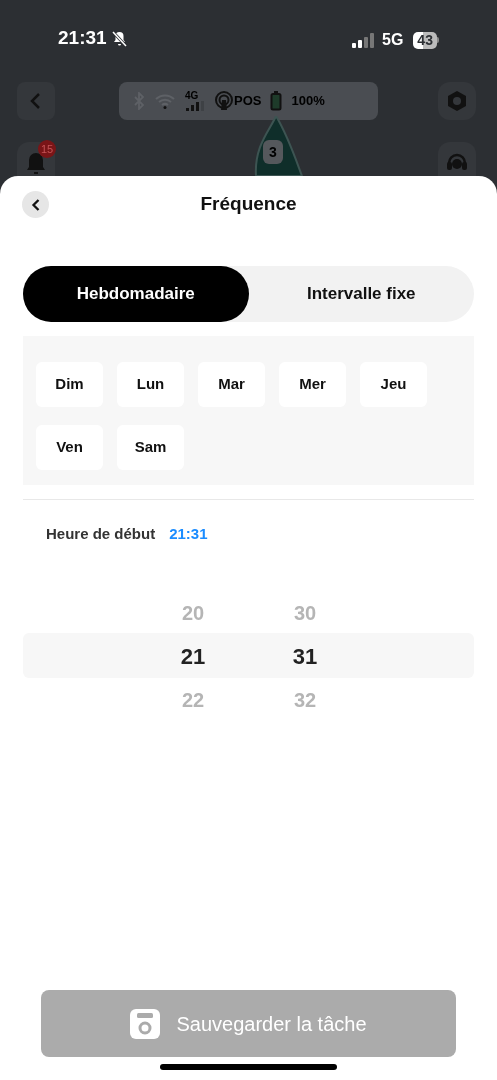  Describe the element at coordinates (308, 101) in the screenshot. I see `battery-percent: 100%` at that location.